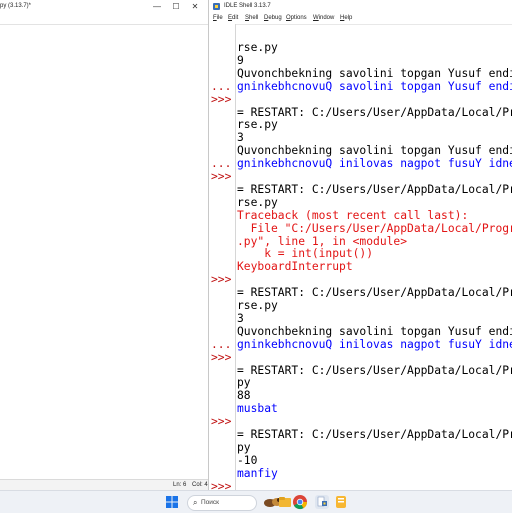 The width and height of the screenshot is (512, 513). Describe the element at coordinates (16, 6) in the screenshot. I see `editor-window-title: py (3.13.7)*` at that location.